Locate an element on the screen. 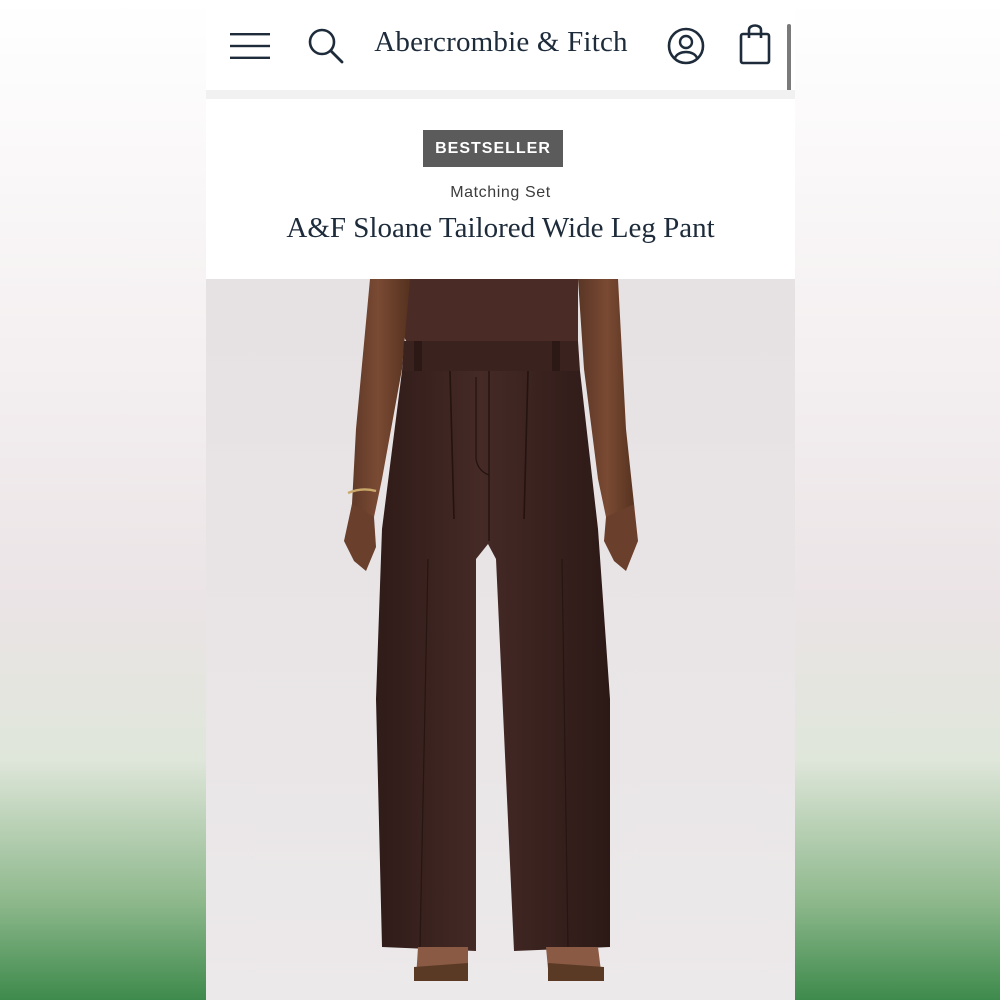  collection-label: Matching Set is located at coordinates (500, 193).